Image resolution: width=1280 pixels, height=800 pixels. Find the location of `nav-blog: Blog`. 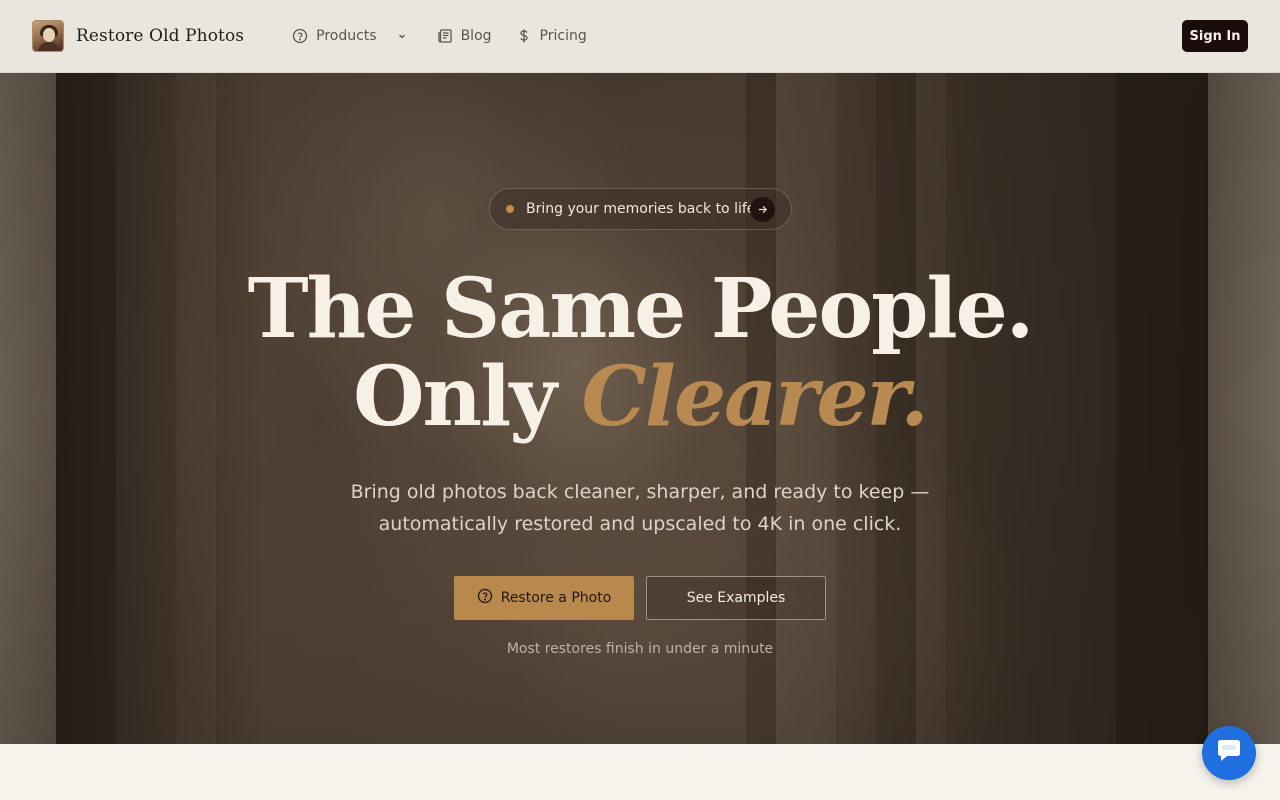

nav-blog: Blog is located at coordinates (464, 36).